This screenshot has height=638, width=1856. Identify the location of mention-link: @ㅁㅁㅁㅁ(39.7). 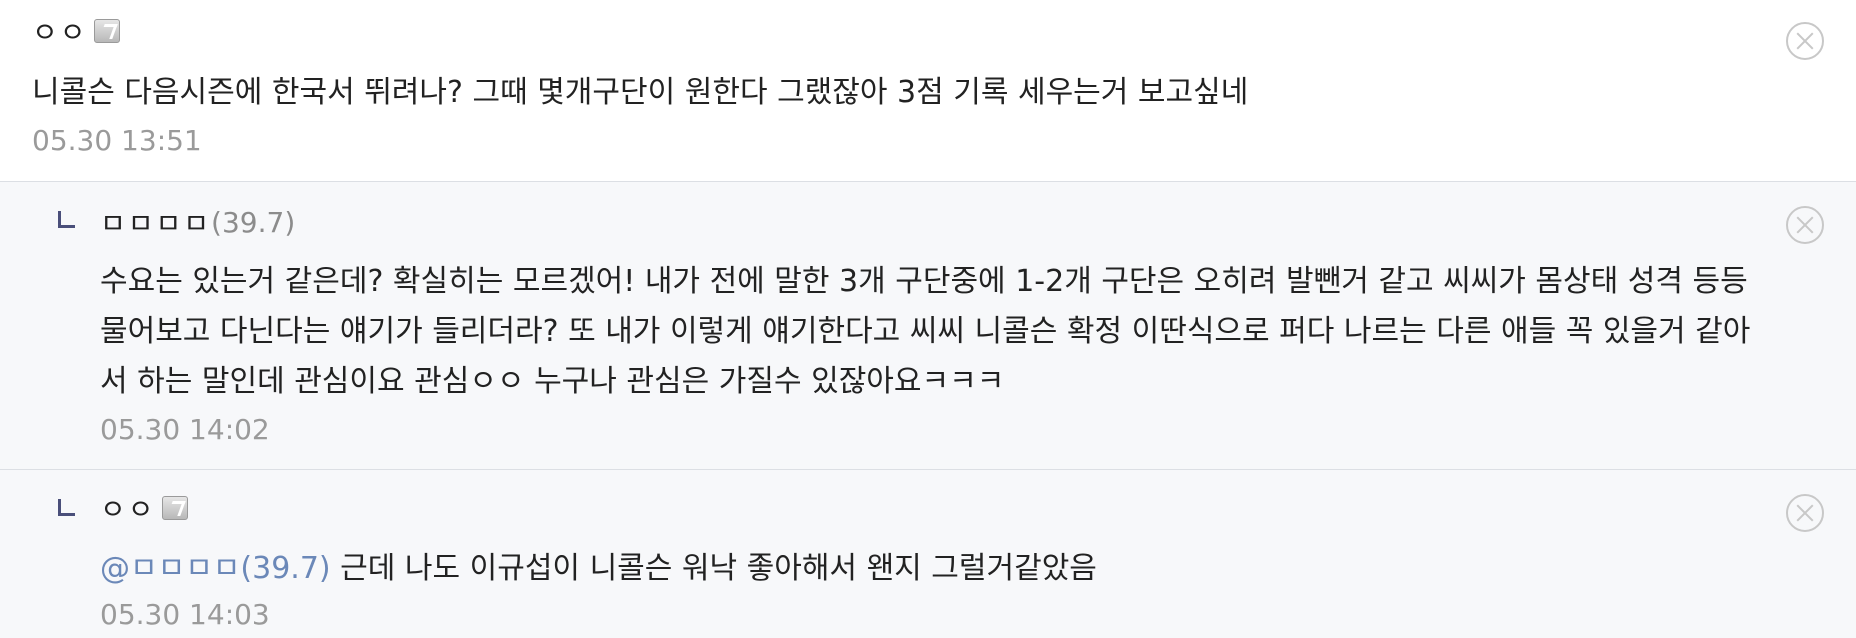
(215, 568).